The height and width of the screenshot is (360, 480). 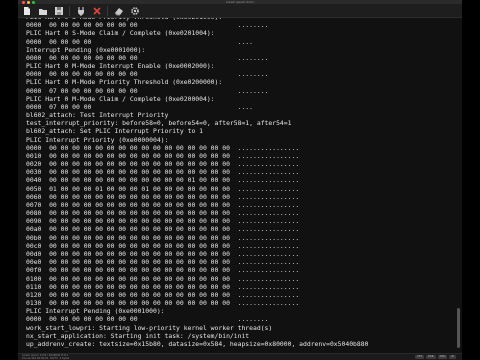 I want to click on clear-button, so click(x=118, y=10).